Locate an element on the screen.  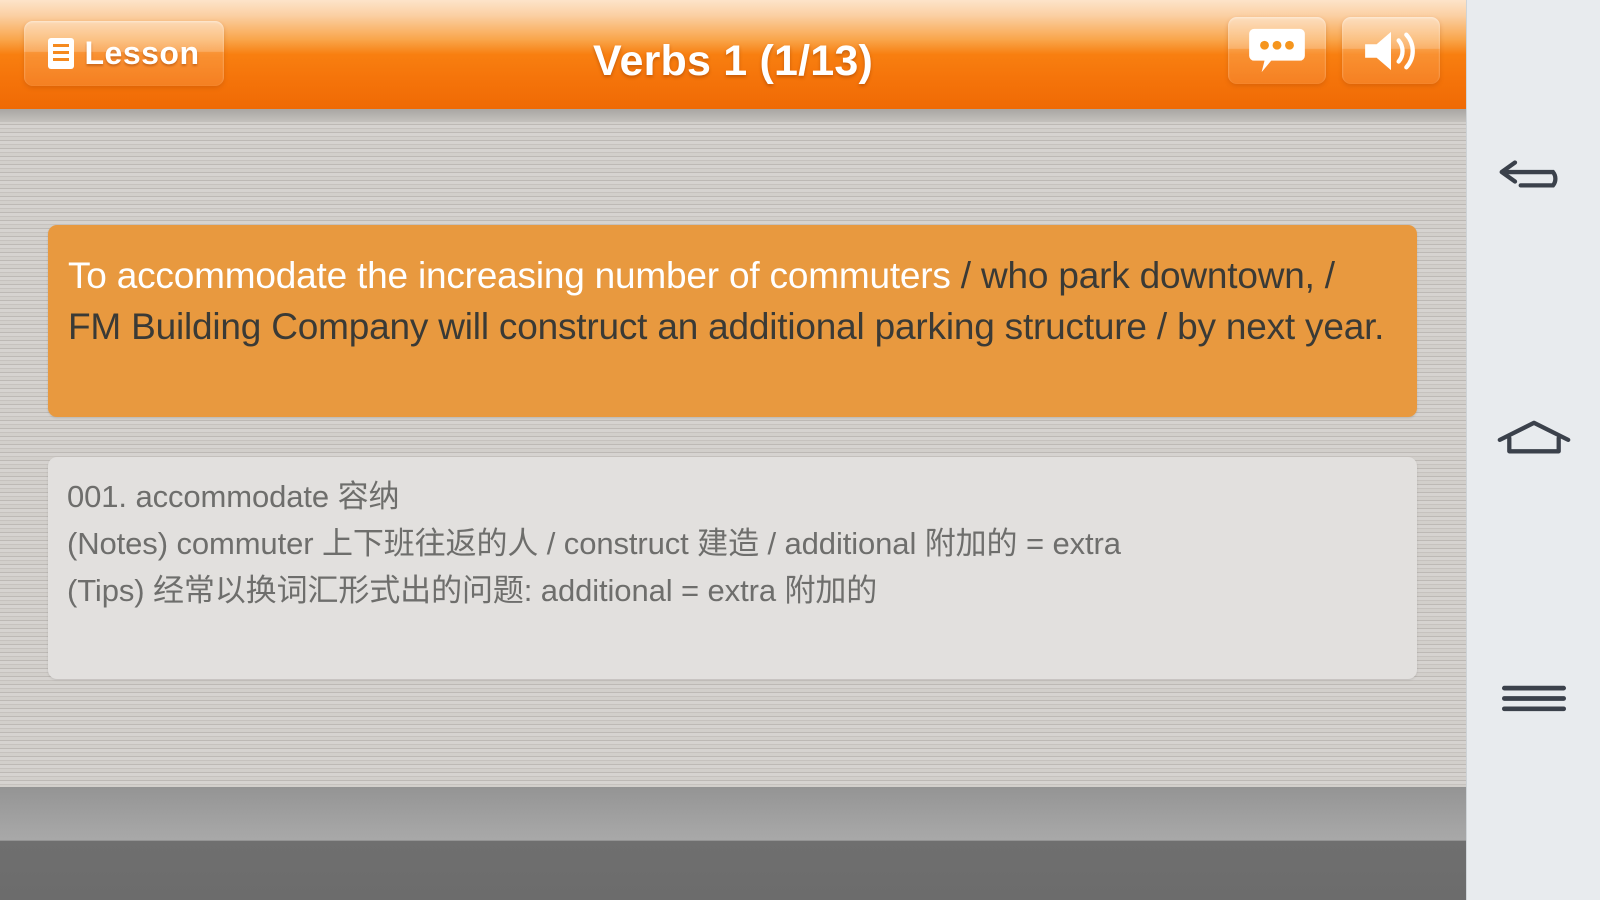
note-line-headword: 001. accommodate 容纳 is located at coordinates (233, 496).